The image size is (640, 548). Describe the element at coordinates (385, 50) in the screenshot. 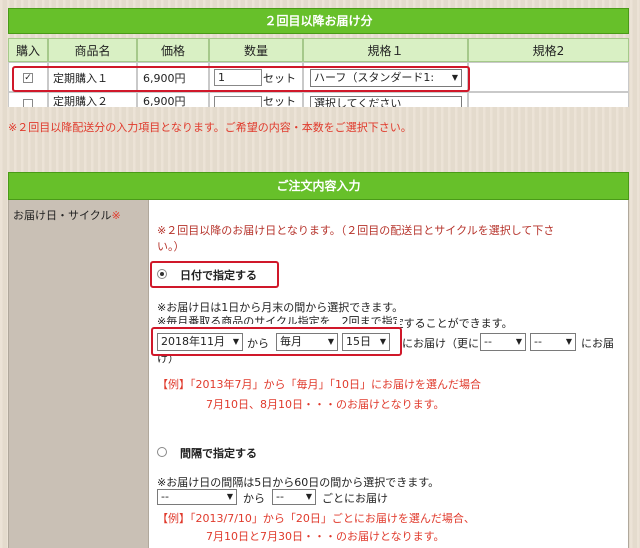

I see `col-header-spec1: 規格１` at that location.